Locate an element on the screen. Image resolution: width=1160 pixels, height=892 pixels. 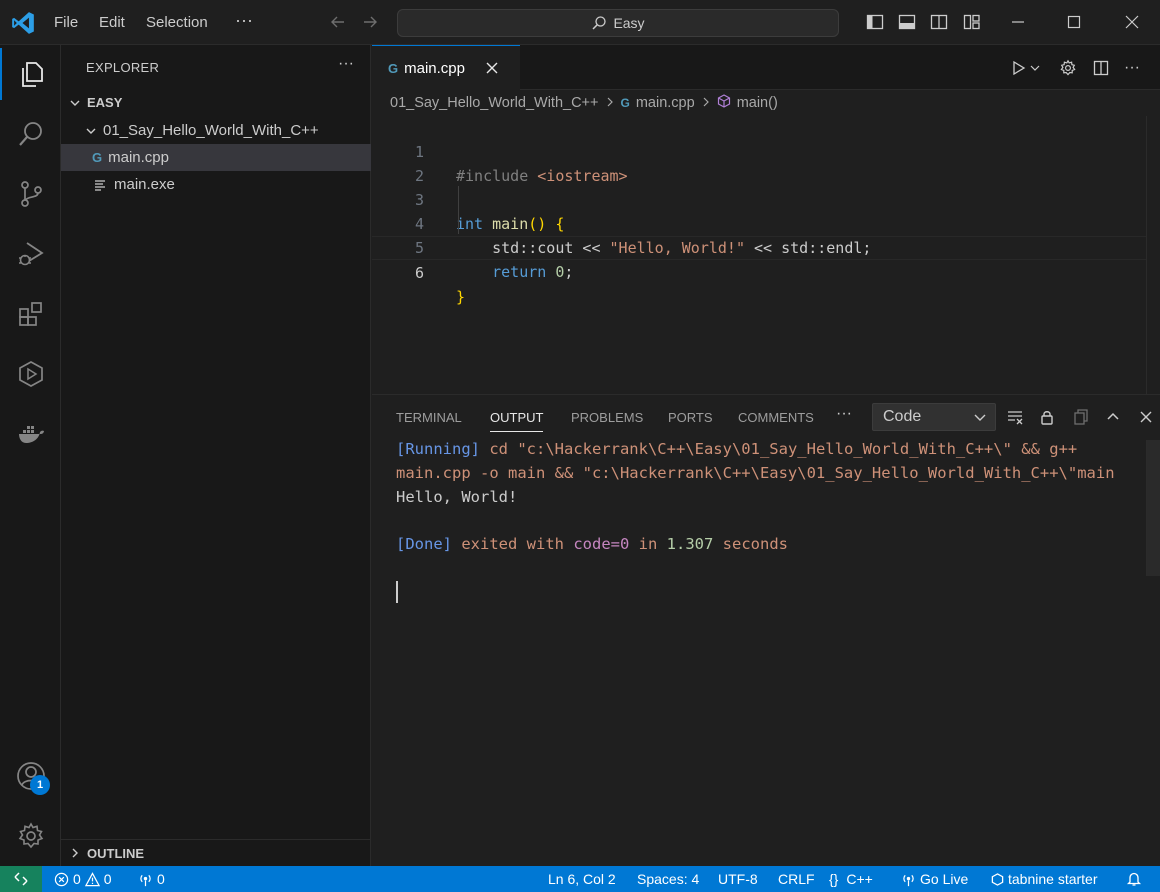
seconds-text: seconds is located at coordinates (750, 544).